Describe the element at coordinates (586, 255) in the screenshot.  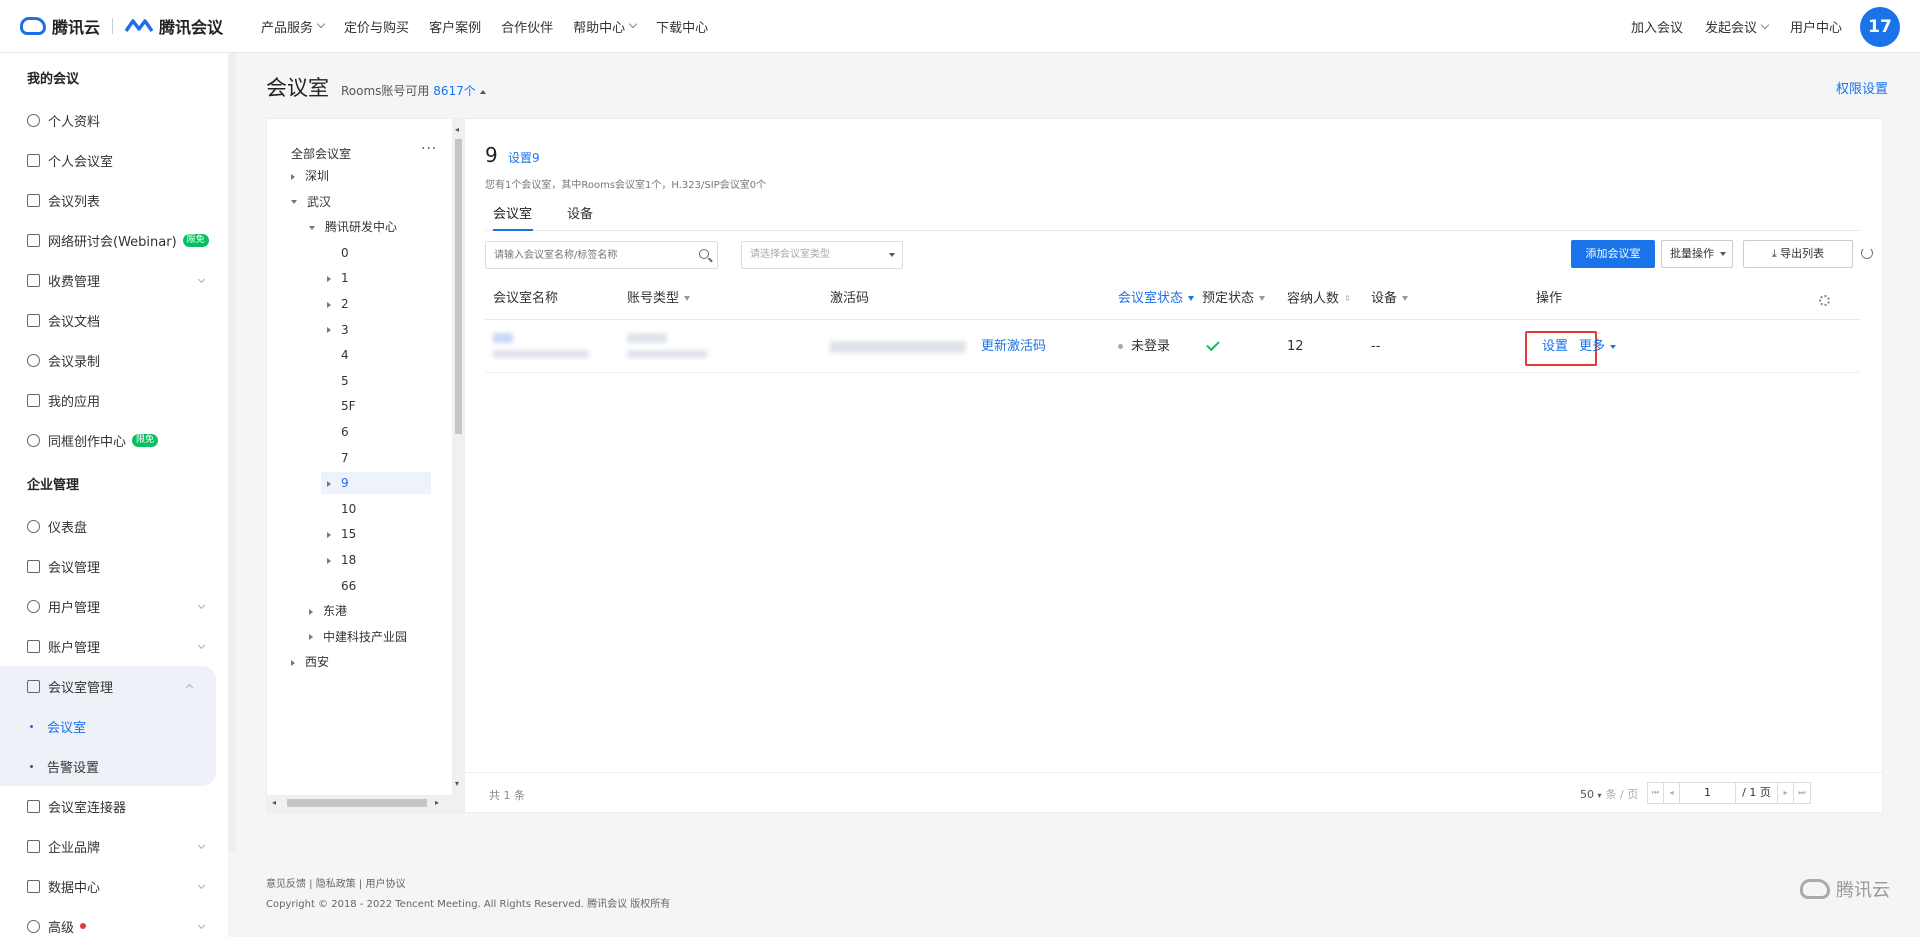
I see `search-input` at that location.